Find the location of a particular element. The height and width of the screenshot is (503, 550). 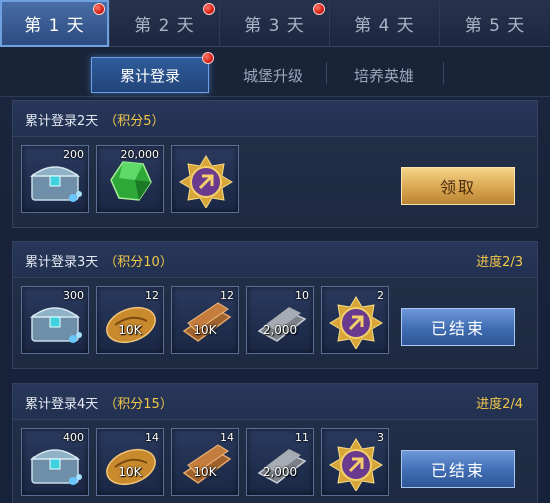

tab-label: 第 3 天 is located at coordinates (274, 26).